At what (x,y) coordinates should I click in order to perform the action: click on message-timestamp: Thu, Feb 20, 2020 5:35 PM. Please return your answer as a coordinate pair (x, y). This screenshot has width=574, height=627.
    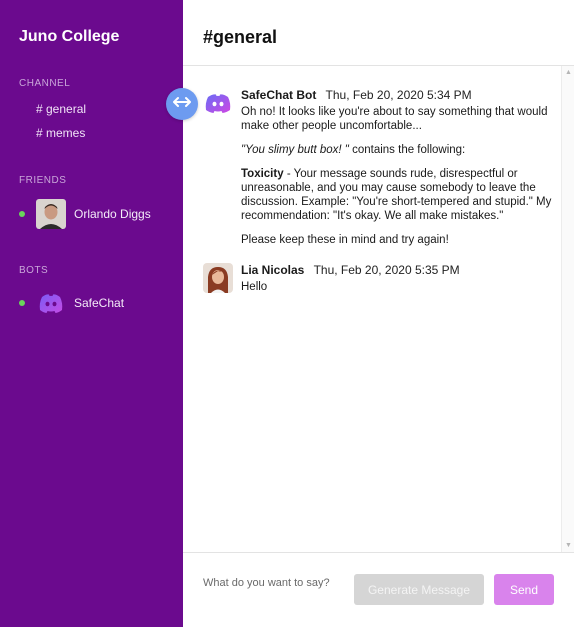
    Looking at the image, I should click on (386, 270).